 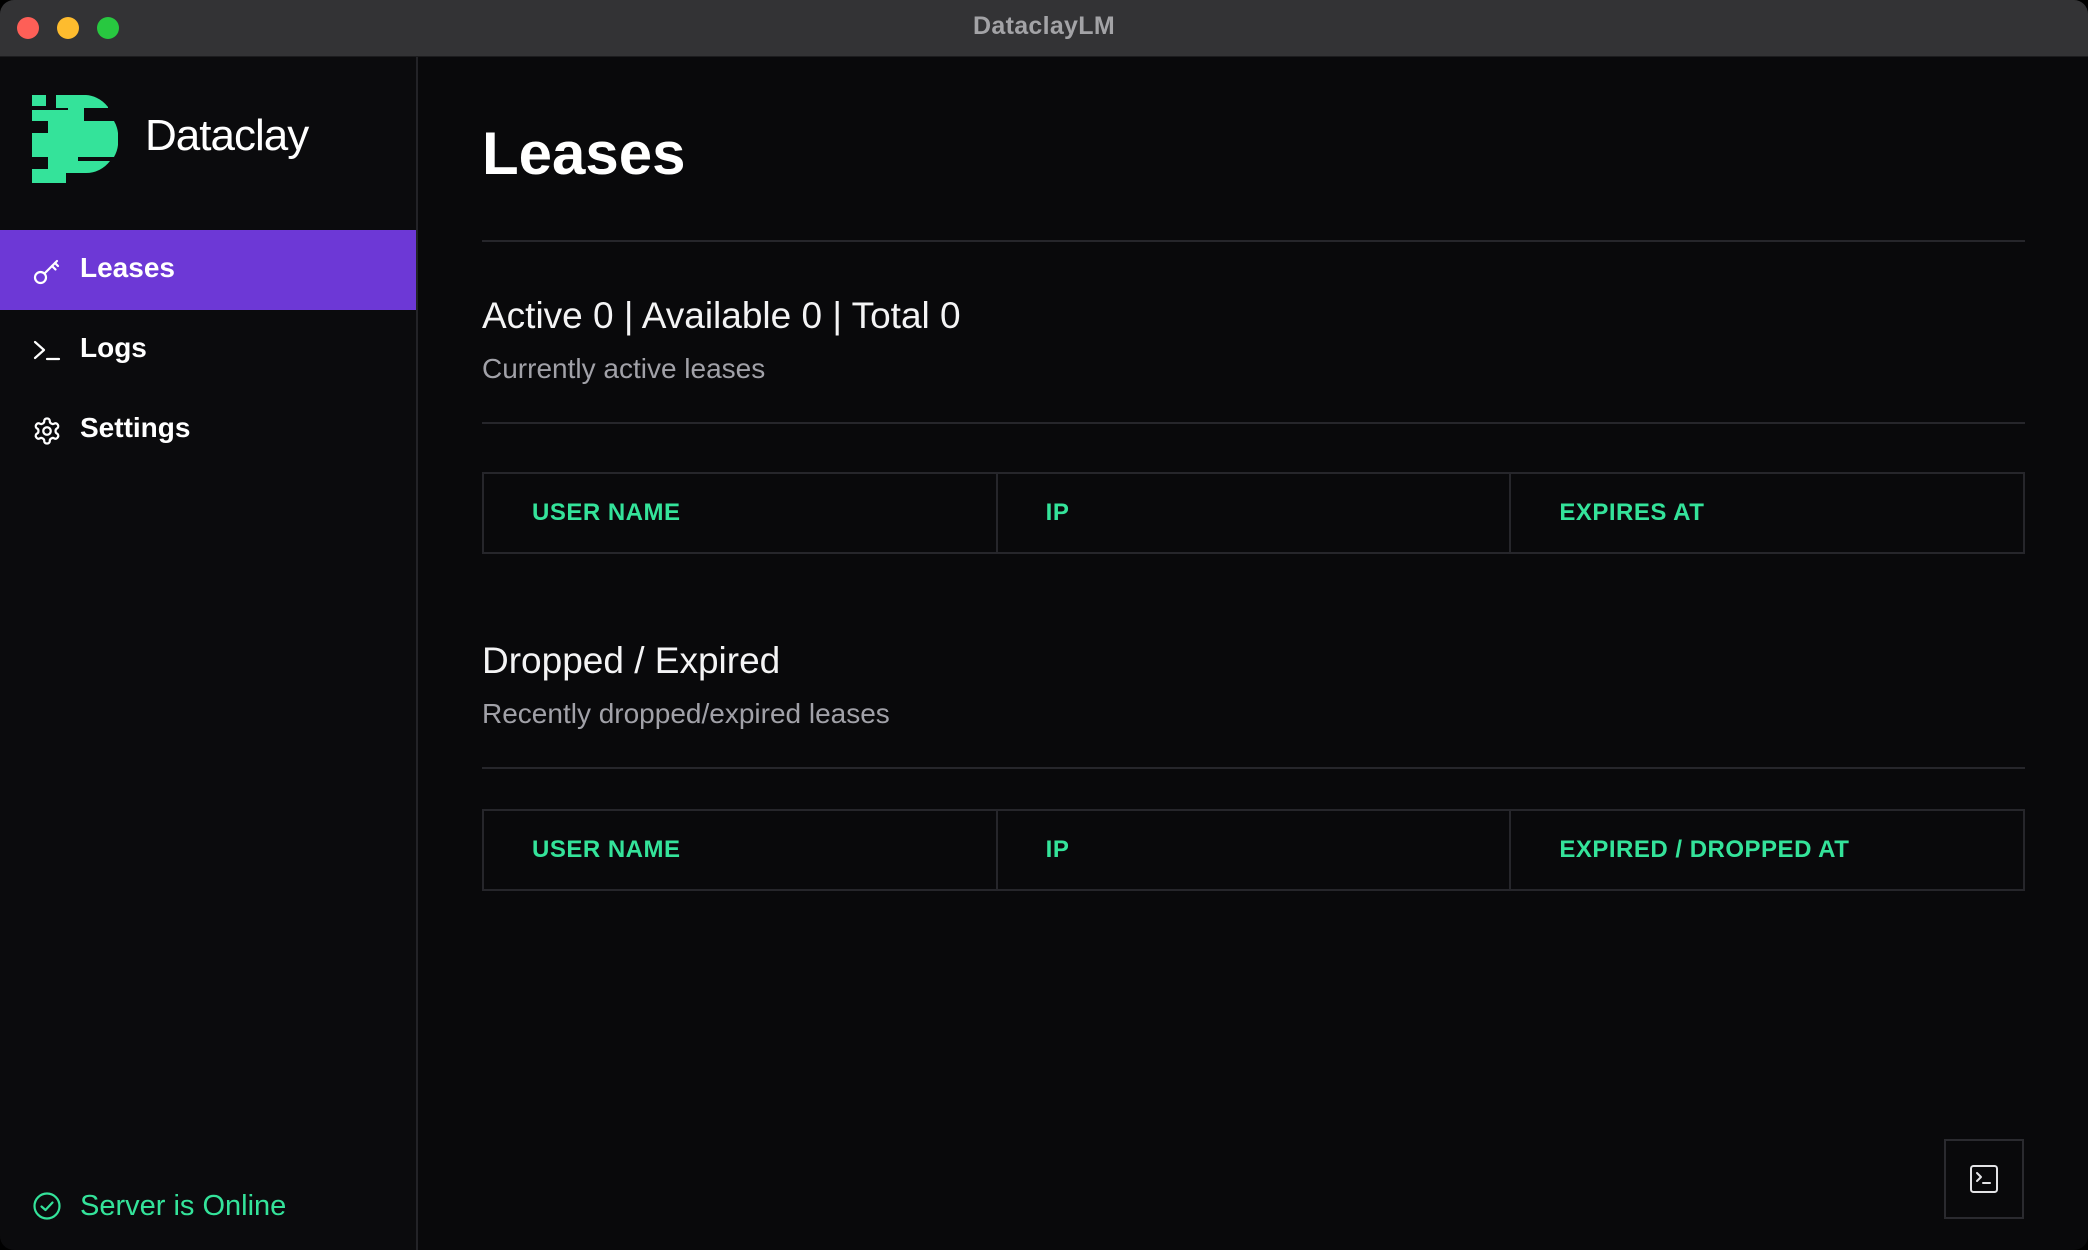 I want to click on sidebar-item-settings: Settings, so click(x=208, y=430).